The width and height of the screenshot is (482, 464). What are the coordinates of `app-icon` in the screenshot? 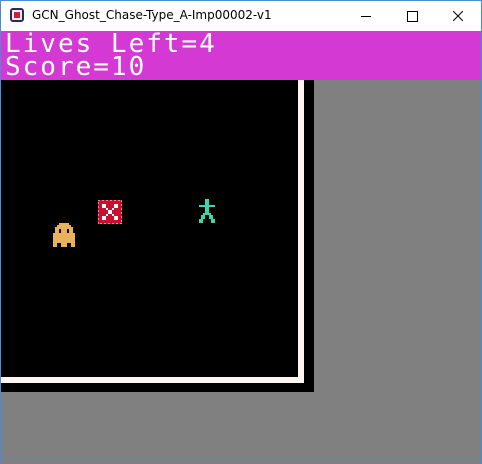 It's located at (17, 15).